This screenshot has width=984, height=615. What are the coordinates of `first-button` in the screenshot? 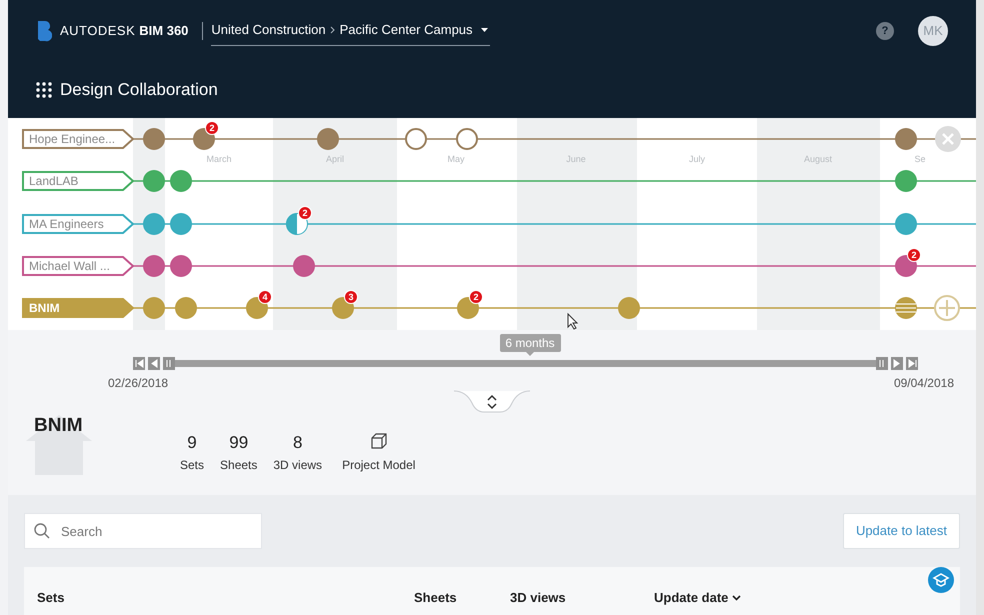 It's located at (139, 363).